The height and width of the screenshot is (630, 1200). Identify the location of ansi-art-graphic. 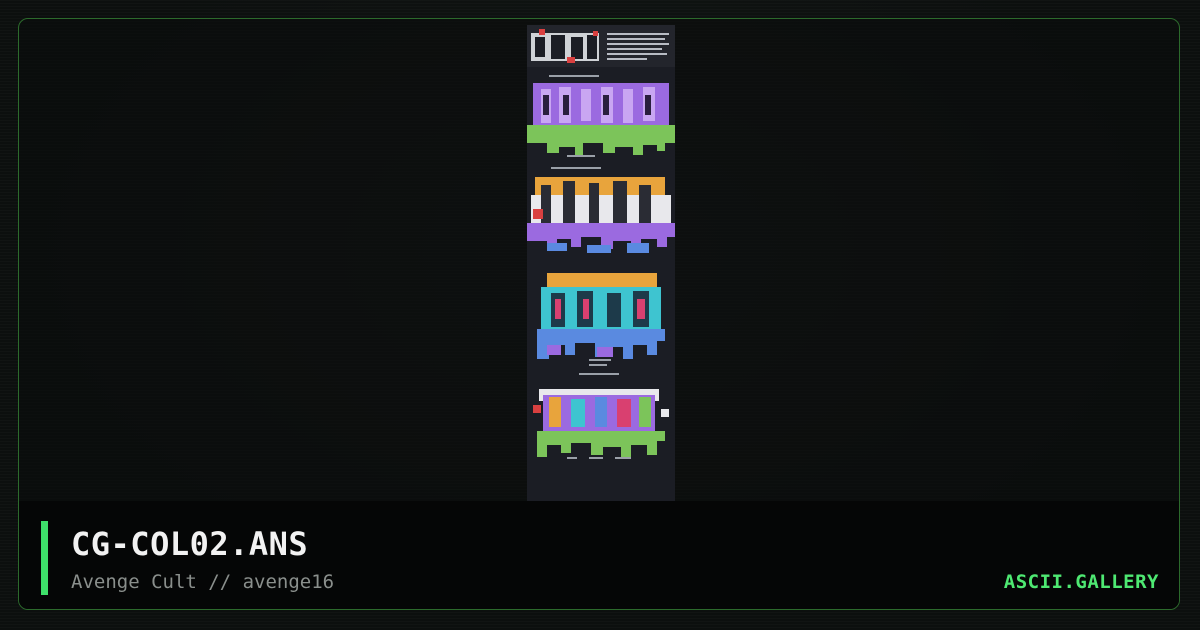
(601, 265).